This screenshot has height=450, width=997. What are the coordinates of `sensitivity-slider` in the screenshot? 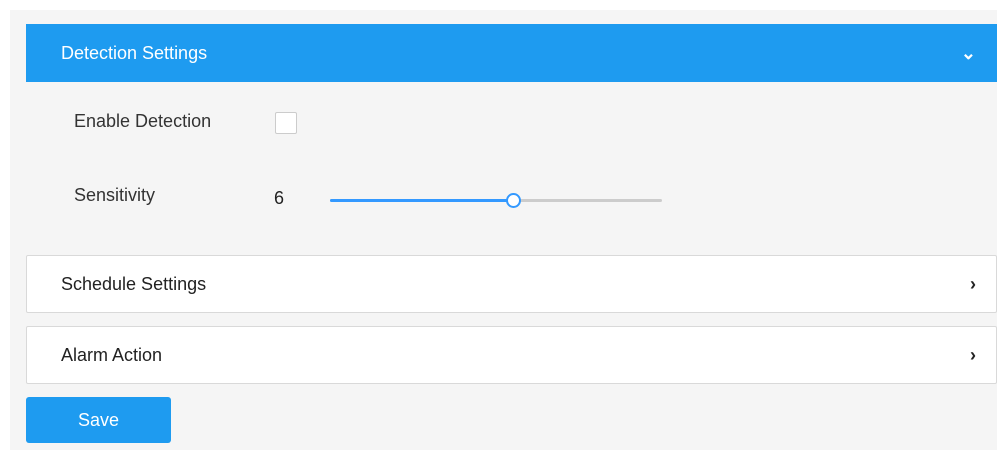 It's located at (496, 200).